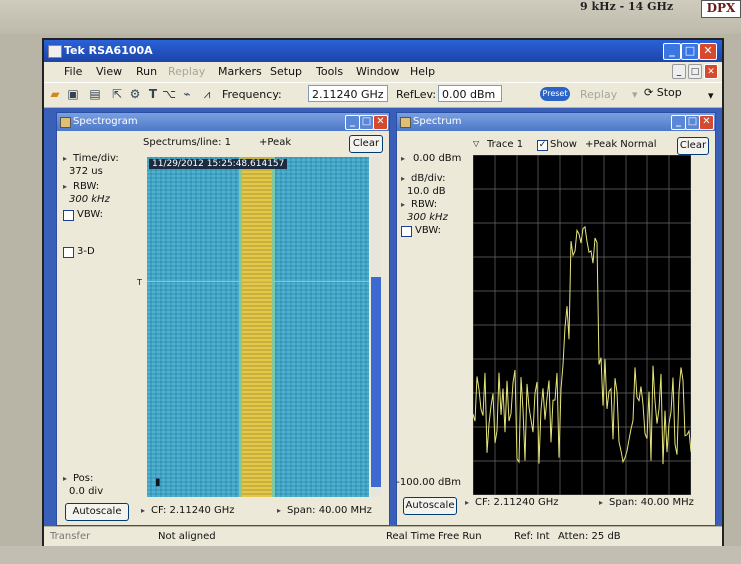 The height and width of the screenshot is (564, 741). Describe the element at coordinates (678, 122) in the screenshot. I see `spectrum-minimize-button: _` at that location.